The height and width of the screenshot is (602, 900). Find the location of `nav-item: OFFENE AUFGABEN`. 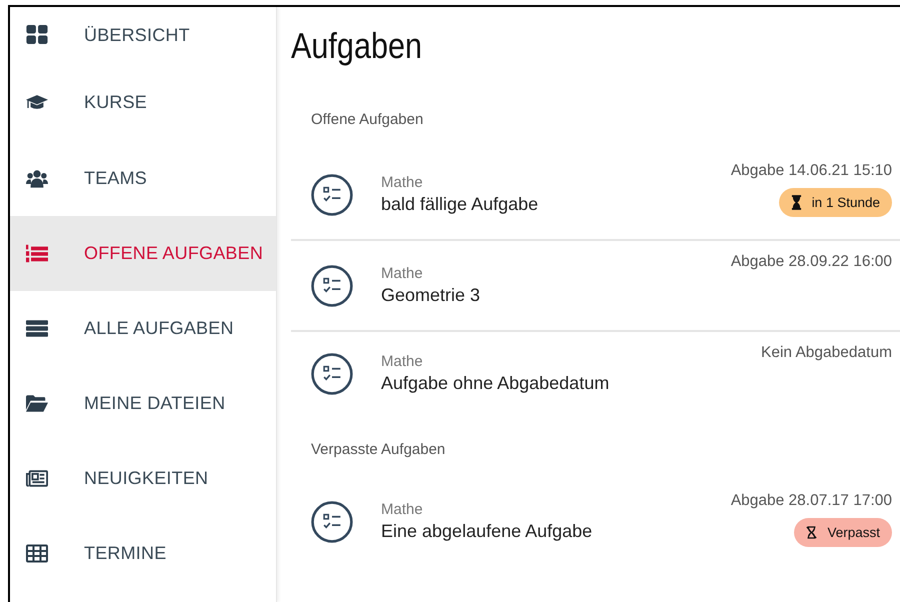

nav-item: OFFENE AUFGABEN is located at coordinates (143, 253).